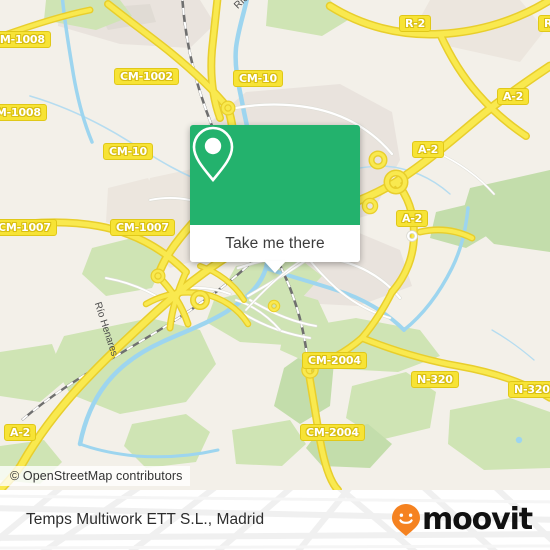 The image size is (550, 550). Describe the element at coordinates (477, 519) in the screenshot. I see `moovit-wordmark: moovit` at that location.